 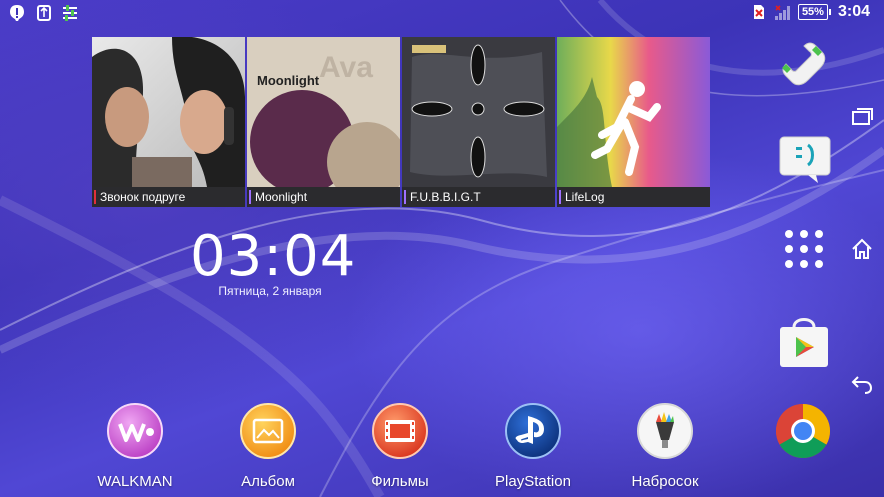 What do you see at coordinates (478, 112) in the screenshot?
I see `album-art-fubbigt` at bounding box center [478, 112].